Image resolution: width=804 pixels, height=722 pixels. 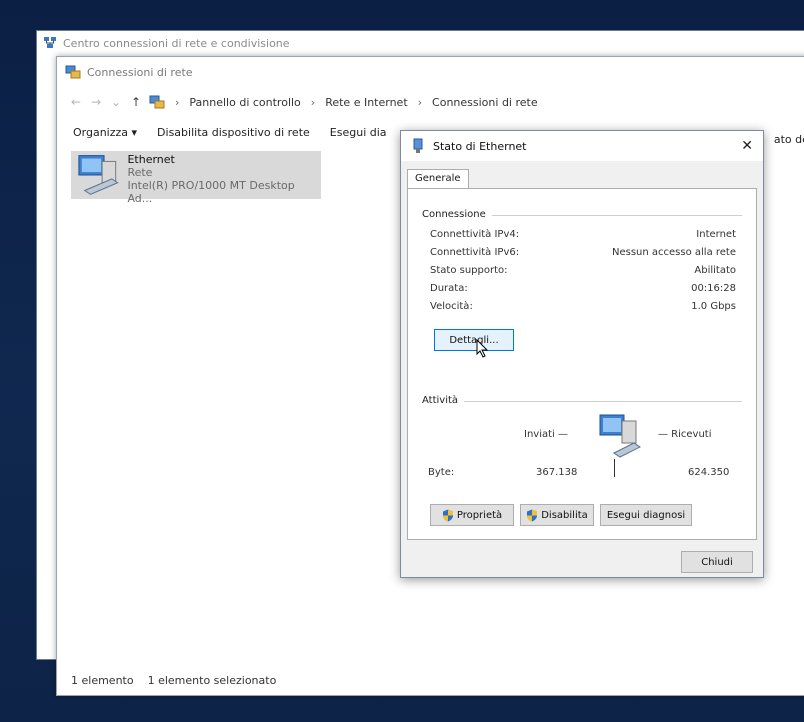 I want to click on back-arrow-icon: ←, so click(x=76, y=102).